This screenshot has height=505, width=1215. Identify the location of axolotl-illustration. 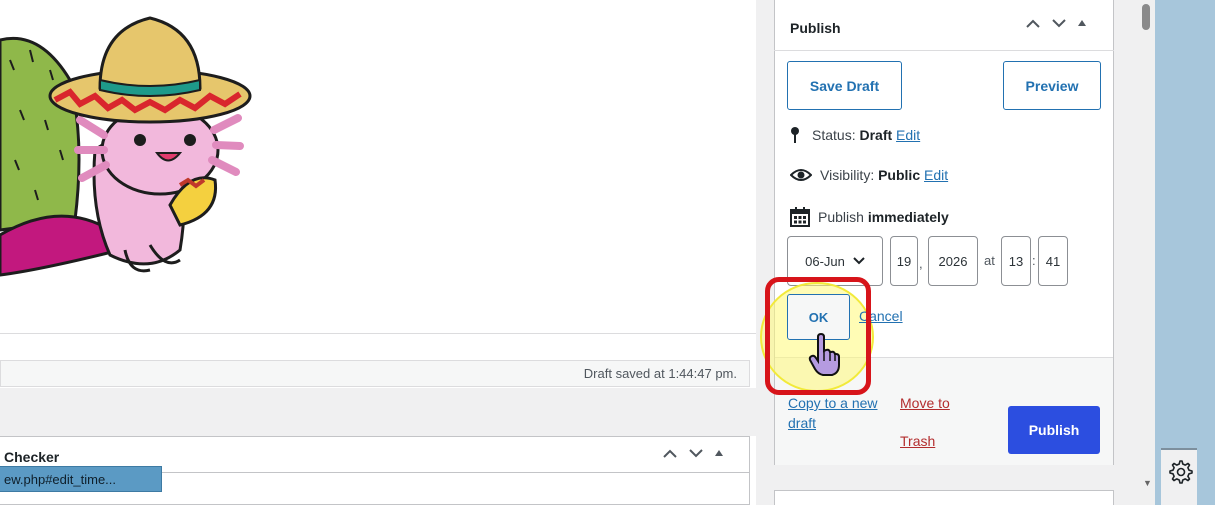
(126, 146).